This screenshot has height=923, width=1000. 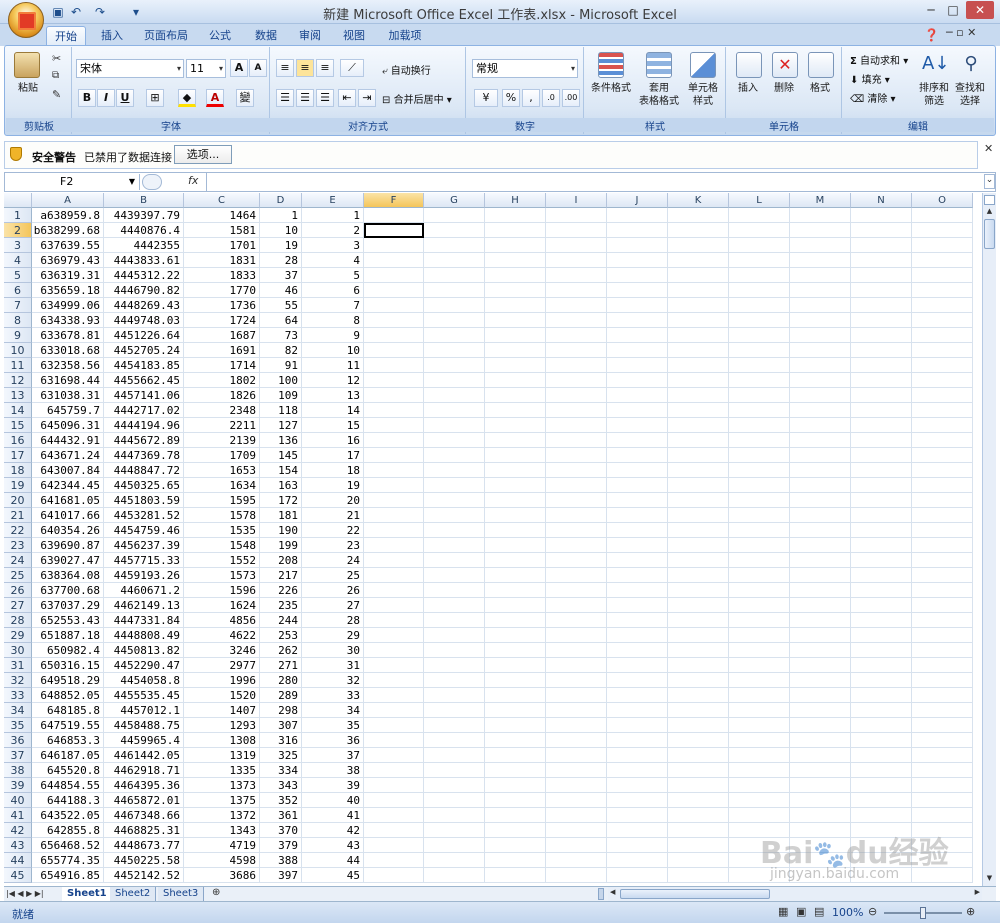 What do you see at coordinates (68, 320) in the screenshot?
I see `cell-a8: 634338.93` at bounding box center [68, 320].